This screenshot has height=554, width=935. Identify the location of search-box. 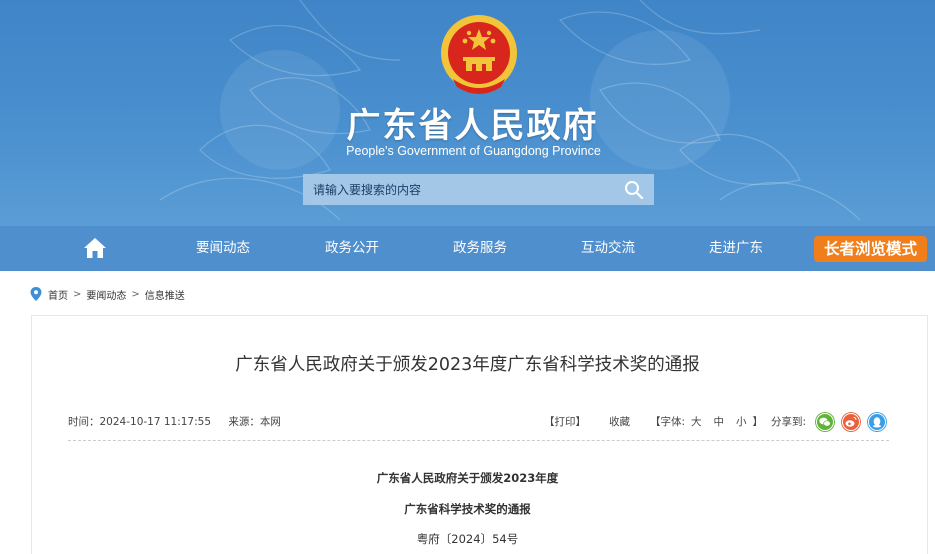
(478, 189).